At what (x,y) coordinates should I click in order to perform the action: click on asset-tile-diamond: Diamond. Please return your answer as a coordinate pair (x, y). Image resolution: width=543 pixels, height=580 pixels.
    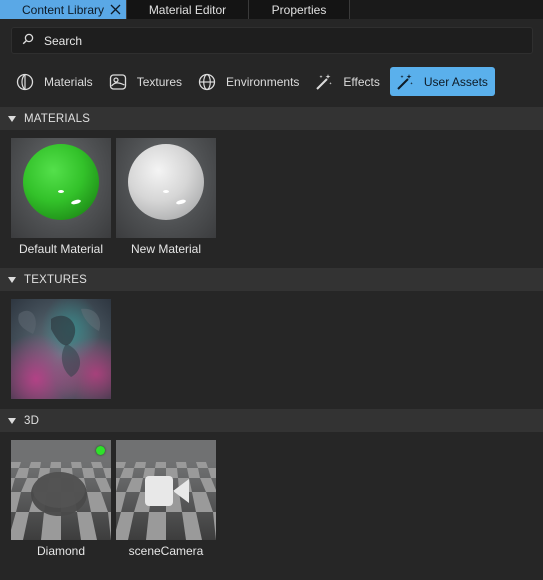
    Looking at the image, I should click on (61, 499).